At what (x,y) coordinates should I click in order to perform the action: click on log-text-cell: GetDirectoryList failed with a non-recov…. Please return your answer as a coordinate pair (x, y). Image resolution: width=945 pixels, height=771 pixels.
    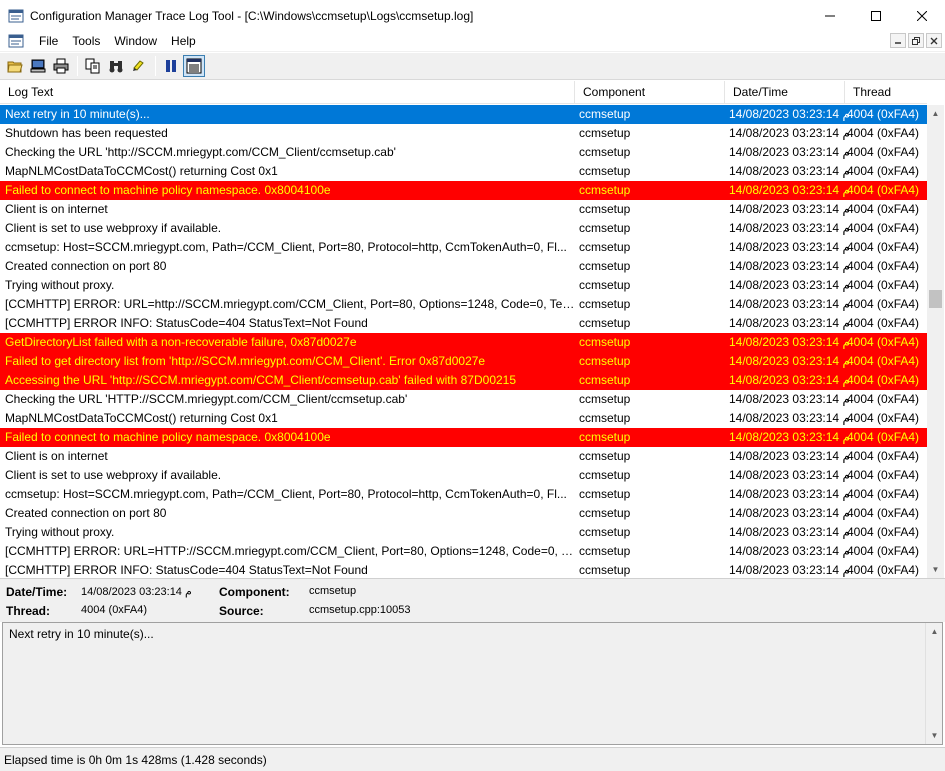
    Looking at the image, I should click on (181, 342).